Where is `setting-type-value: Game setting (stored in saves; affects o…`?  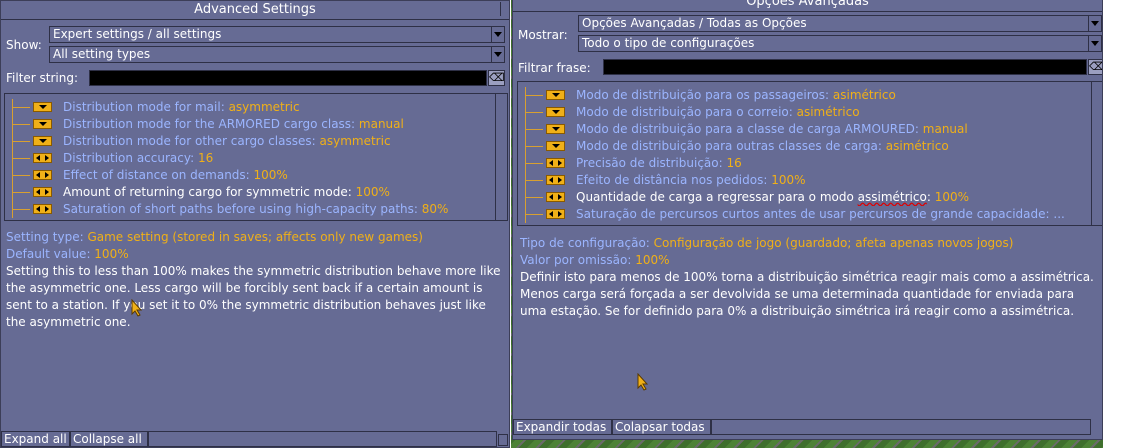 setting-type-value: Game setting (stored in saves; affects o… is located at coordinates (255, 237).